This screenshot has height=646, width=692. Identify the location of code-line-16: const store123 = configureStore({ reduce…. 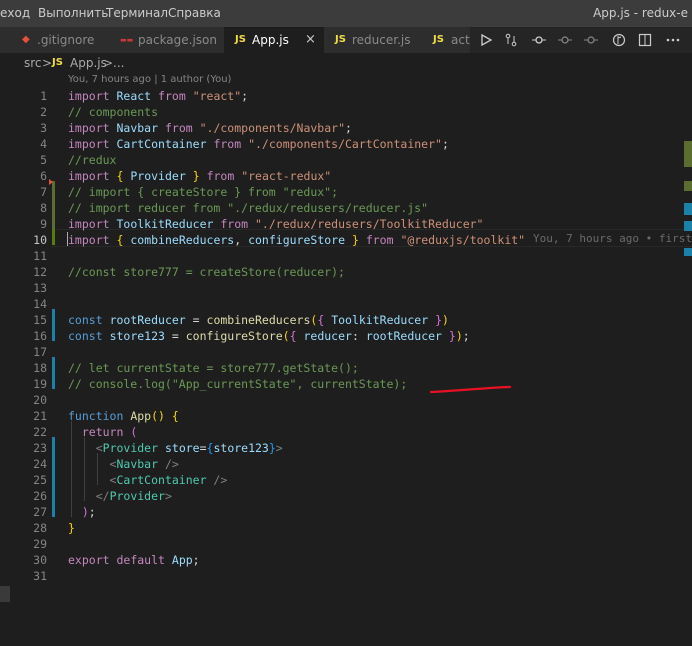
(269, 336).